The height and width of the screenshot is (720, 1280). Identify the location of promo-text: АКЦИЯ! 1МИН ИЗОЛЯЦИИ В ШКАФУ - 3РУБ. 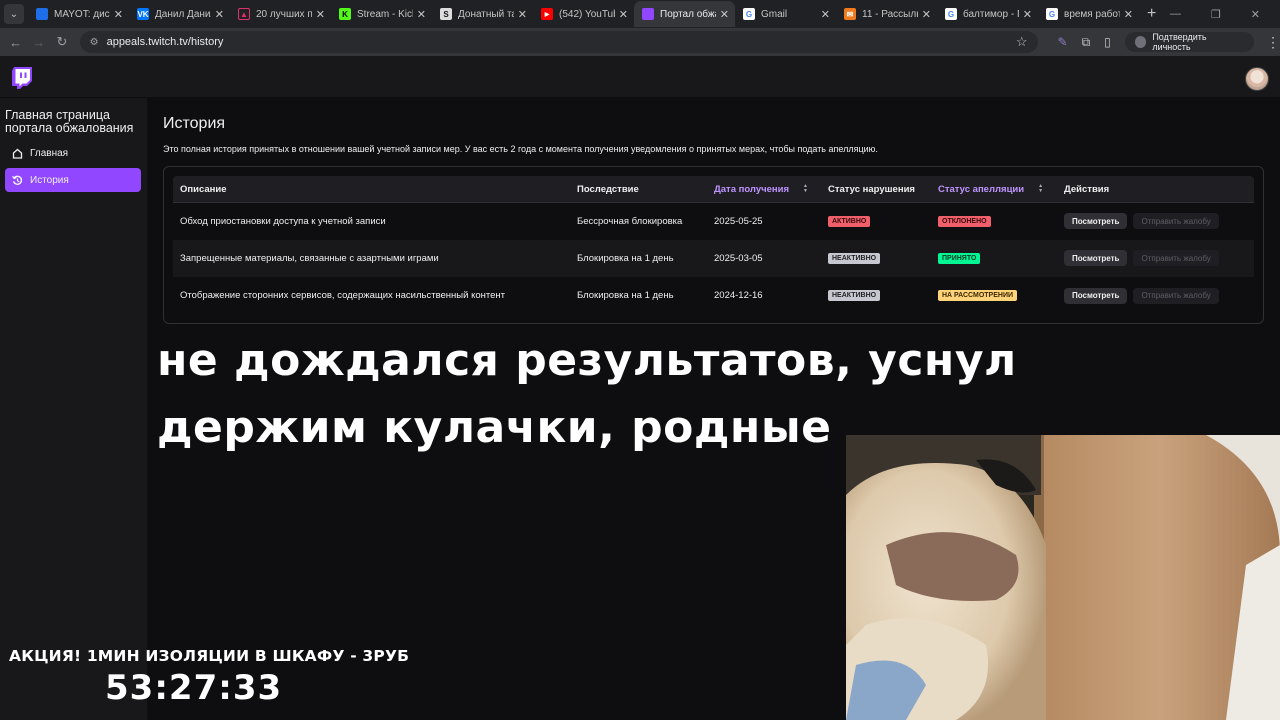
(209, 656).